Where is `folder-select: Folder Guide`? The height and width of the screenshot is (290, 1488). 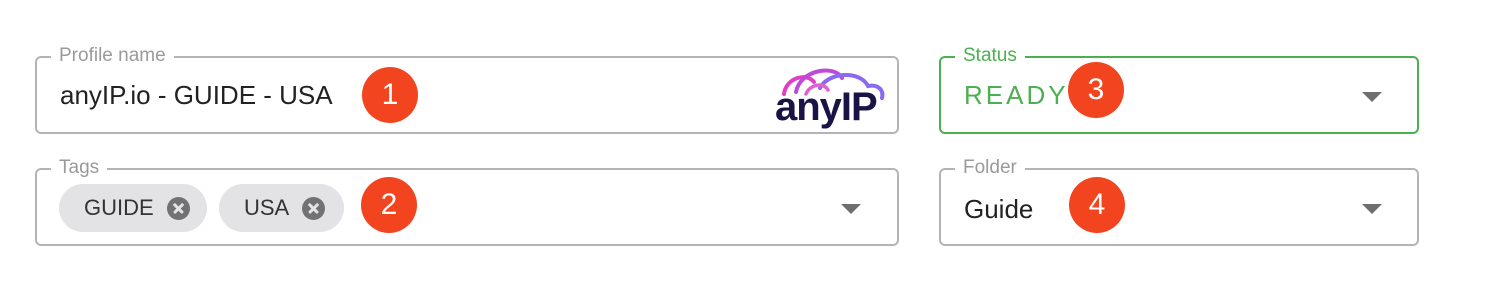 folder-select: Folder Guide is located at coordinates (1179, 201).